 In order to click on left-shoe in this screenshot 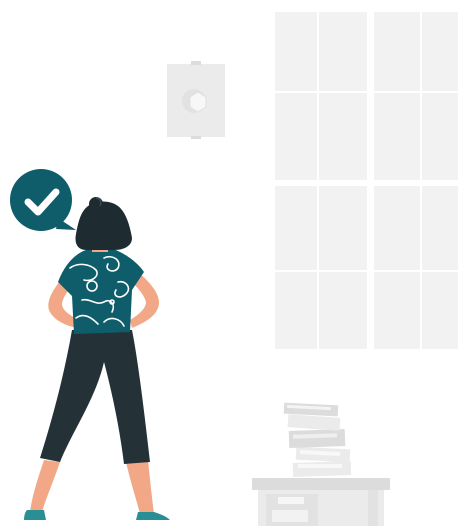, I will do `click(35, 515)`.